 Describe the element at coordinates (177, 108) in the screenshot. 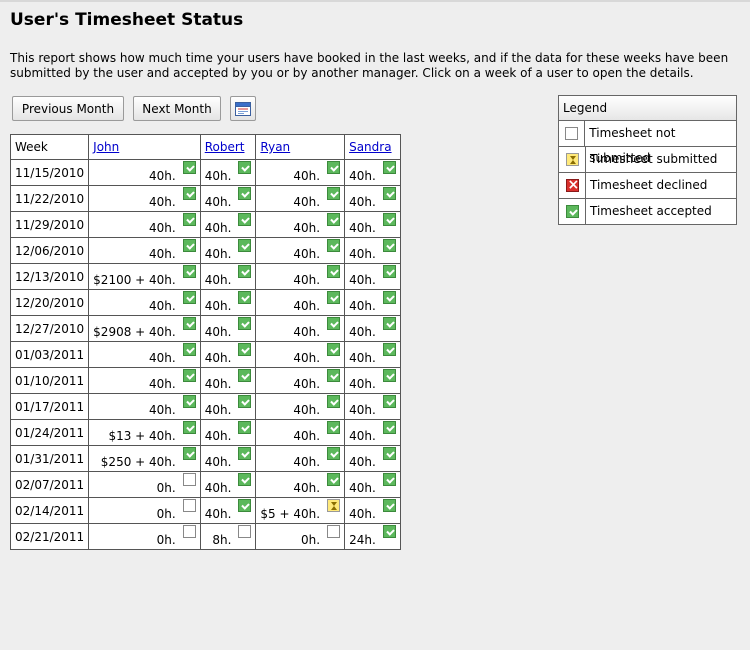

I see `next-month-button: Next Month` at that location.